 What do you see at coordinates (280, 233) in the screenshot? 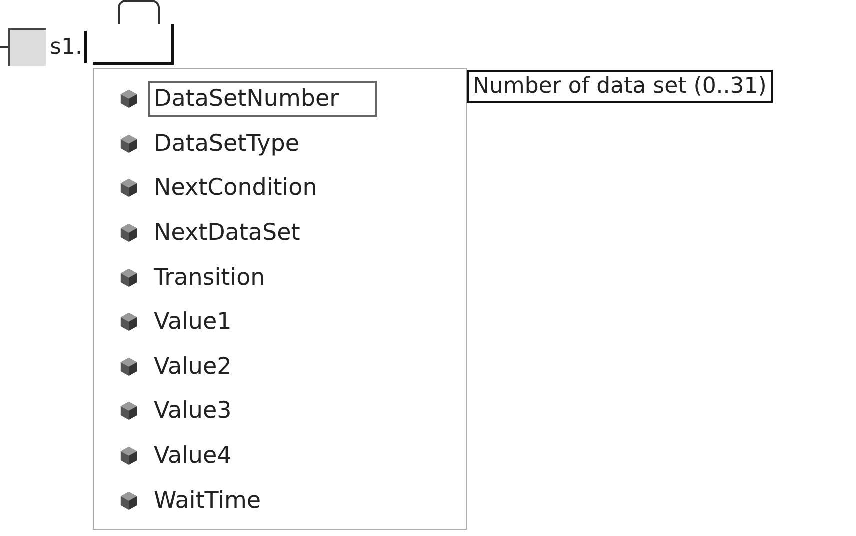
I see `completion-item: NextDataSet` at bounding box center [280, 233].